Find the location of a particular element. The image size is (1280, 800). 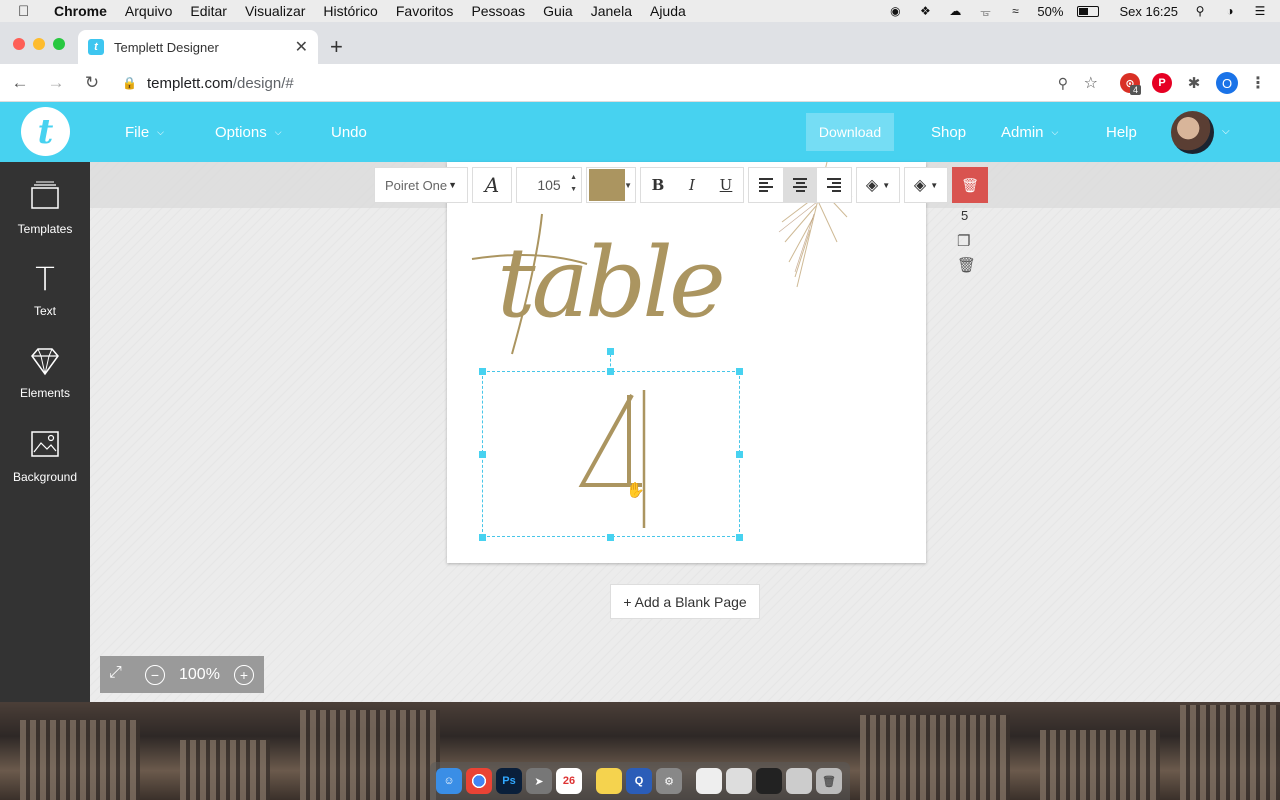

menu-ajuda: Ajuda is located at coordinates (668, 11).